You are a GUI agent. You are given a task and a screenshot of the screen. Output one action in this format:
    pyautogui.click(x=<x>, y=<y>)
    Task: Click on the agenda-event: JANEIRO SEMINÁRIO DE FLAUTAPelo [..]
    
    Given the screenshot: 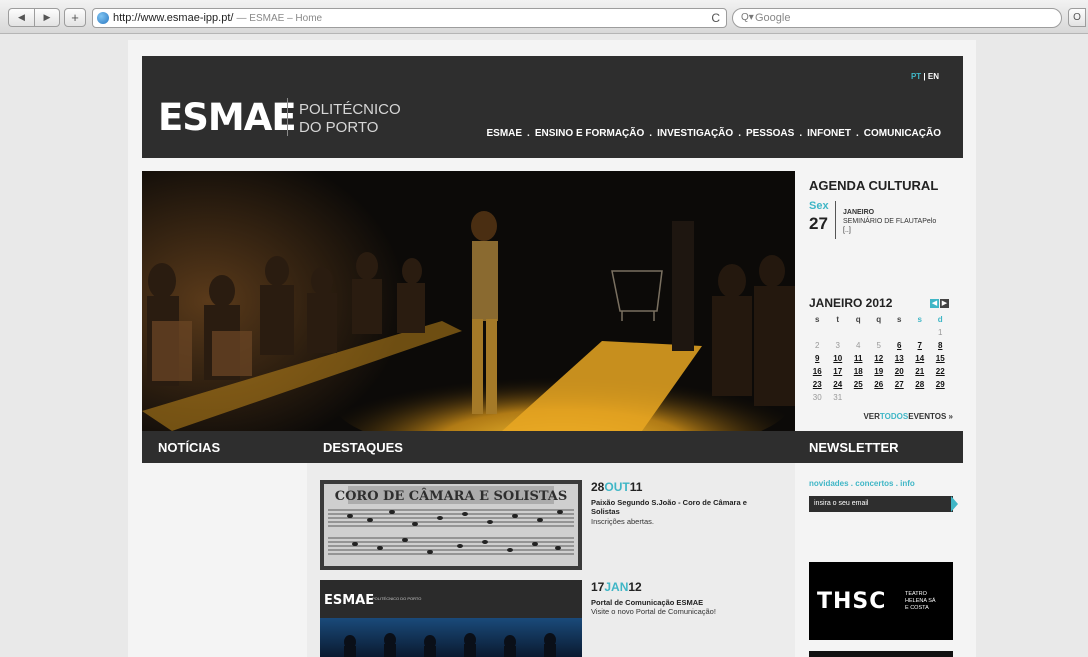 What is the action you would take?
    pyautogui.click(x=893, y=221)
    